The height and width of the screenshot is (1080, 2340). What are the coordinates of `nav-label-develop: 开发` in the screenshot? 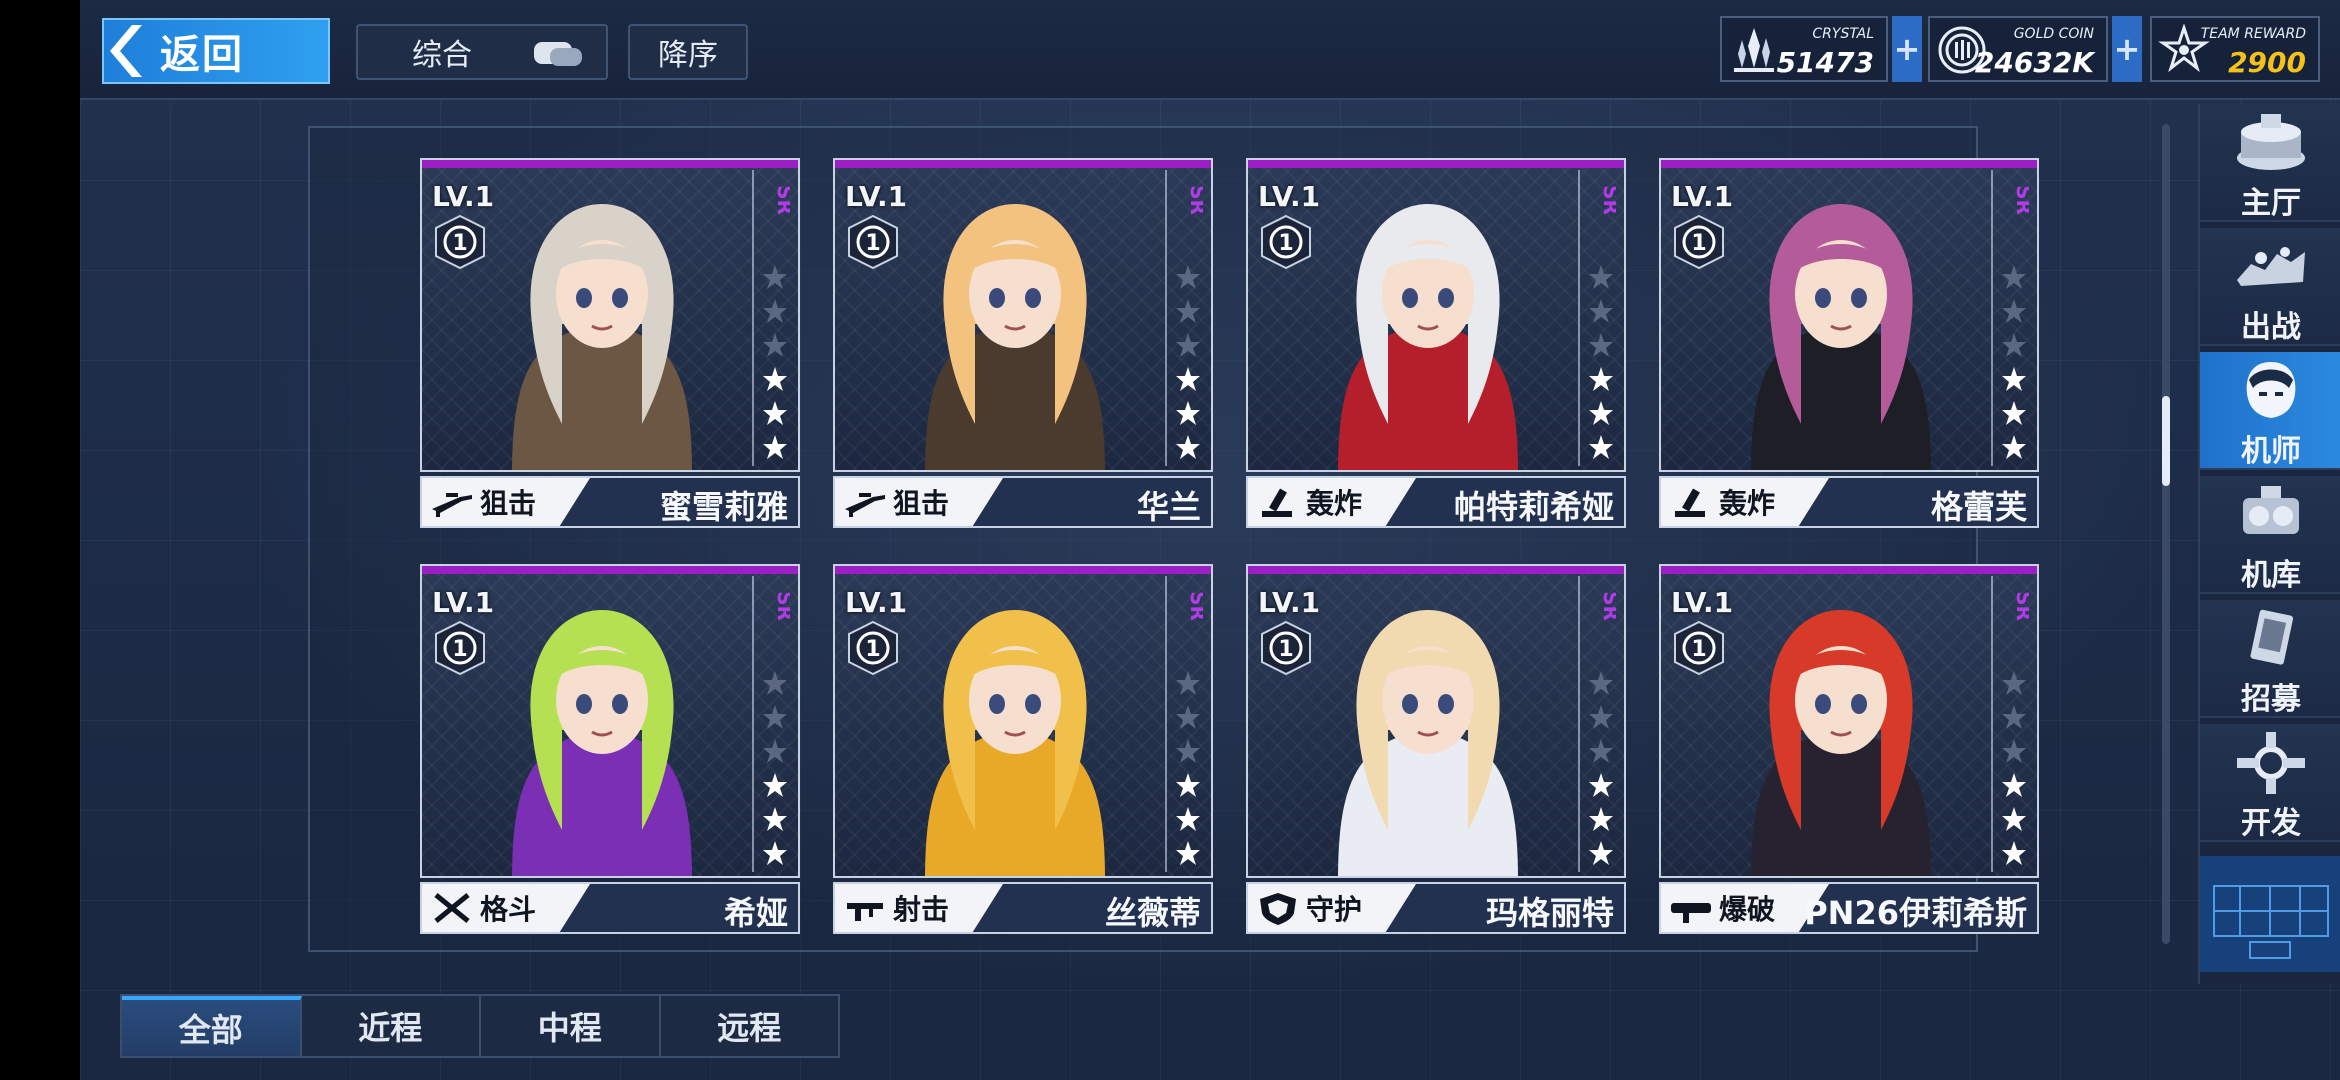 It's located at (2271, 823).